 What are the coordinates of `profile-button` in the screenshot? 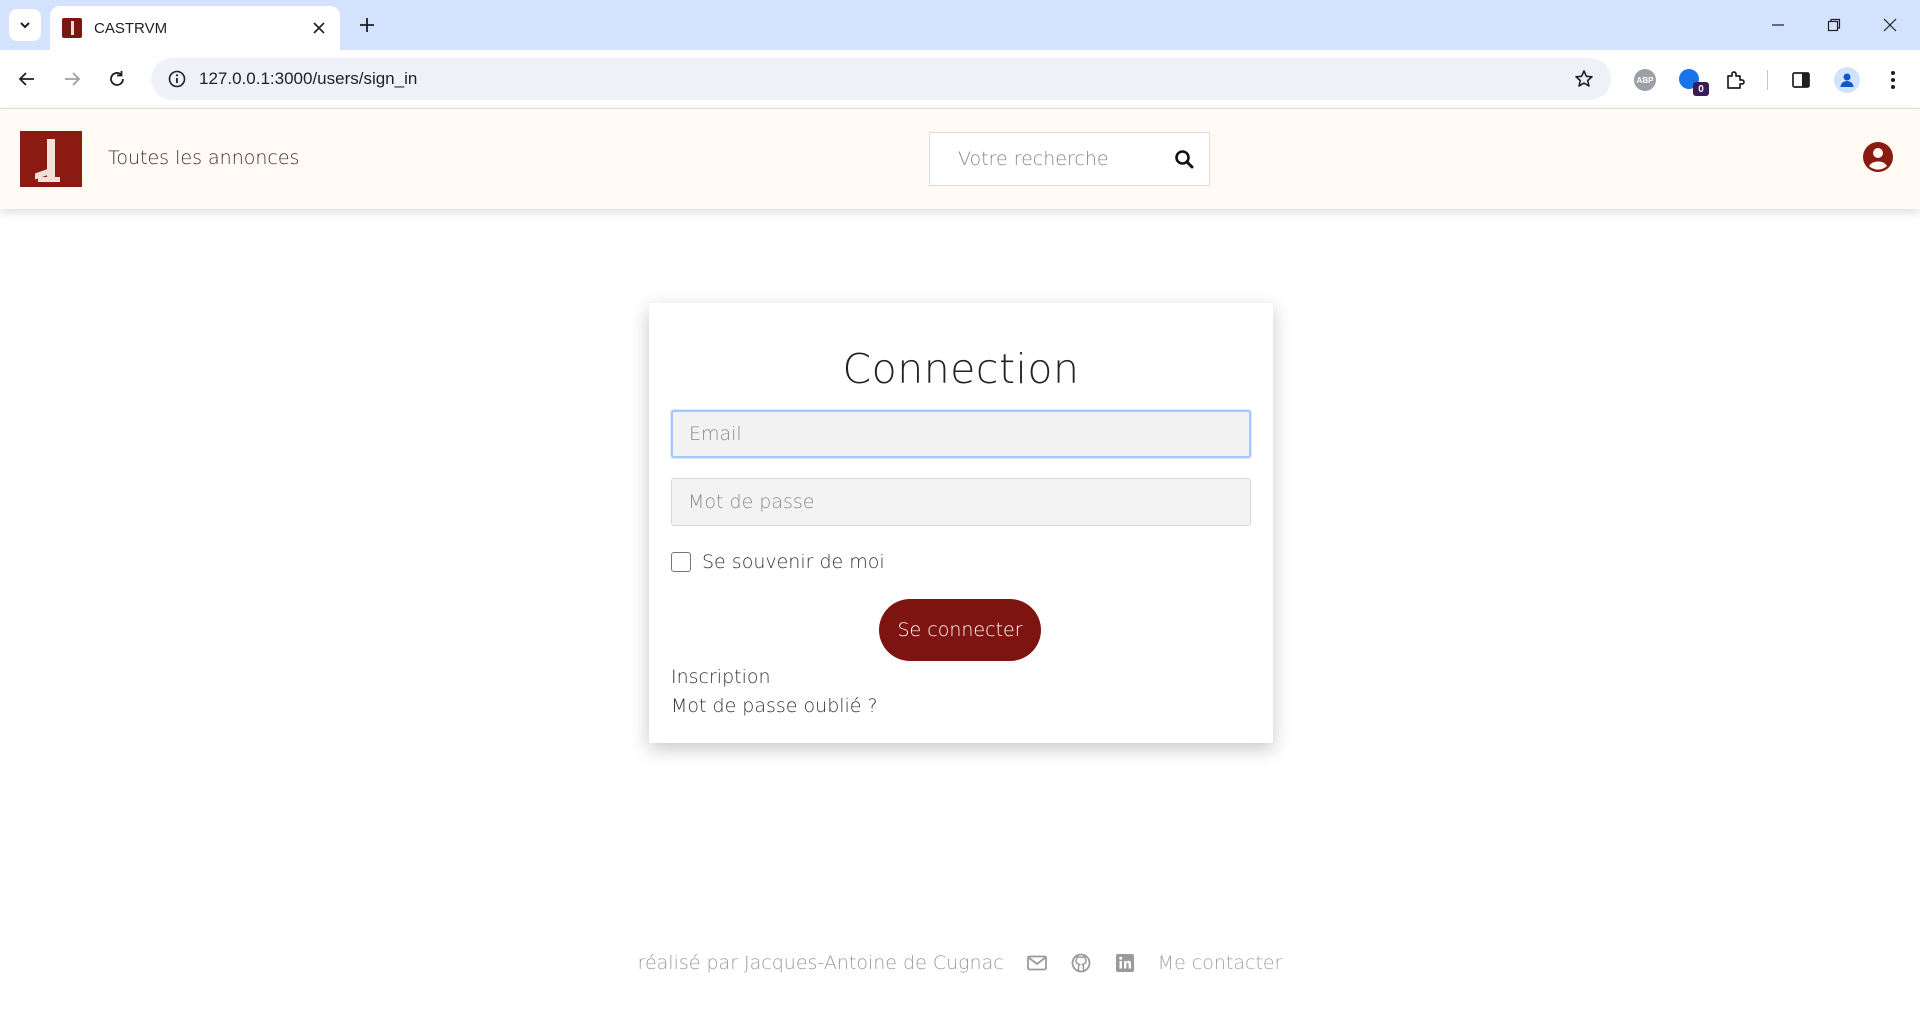 It's located at (1847, 80).